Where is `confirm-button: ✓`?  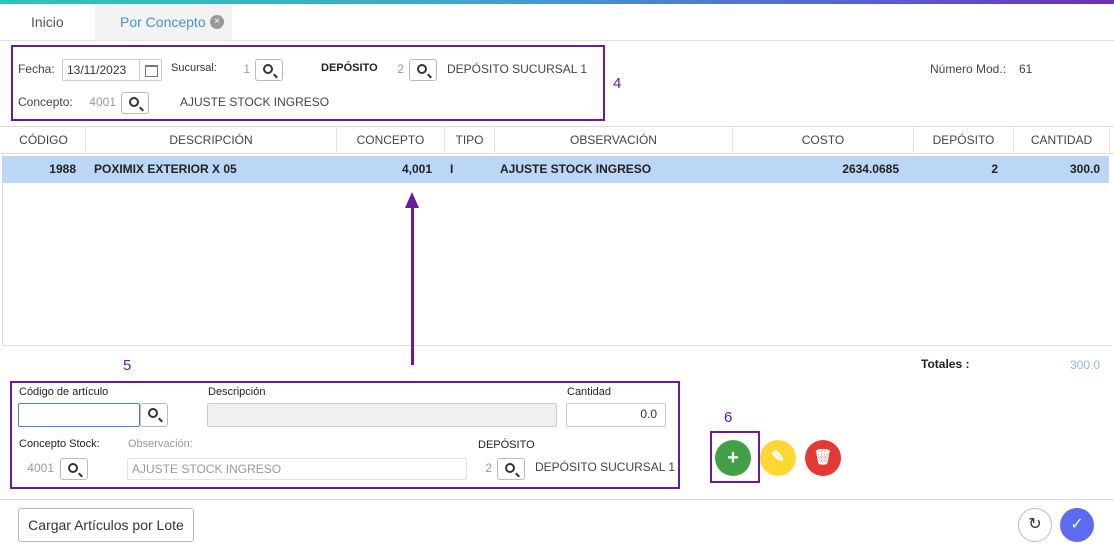 confirm-button: ✓ is located at coordinates (1077, 525).